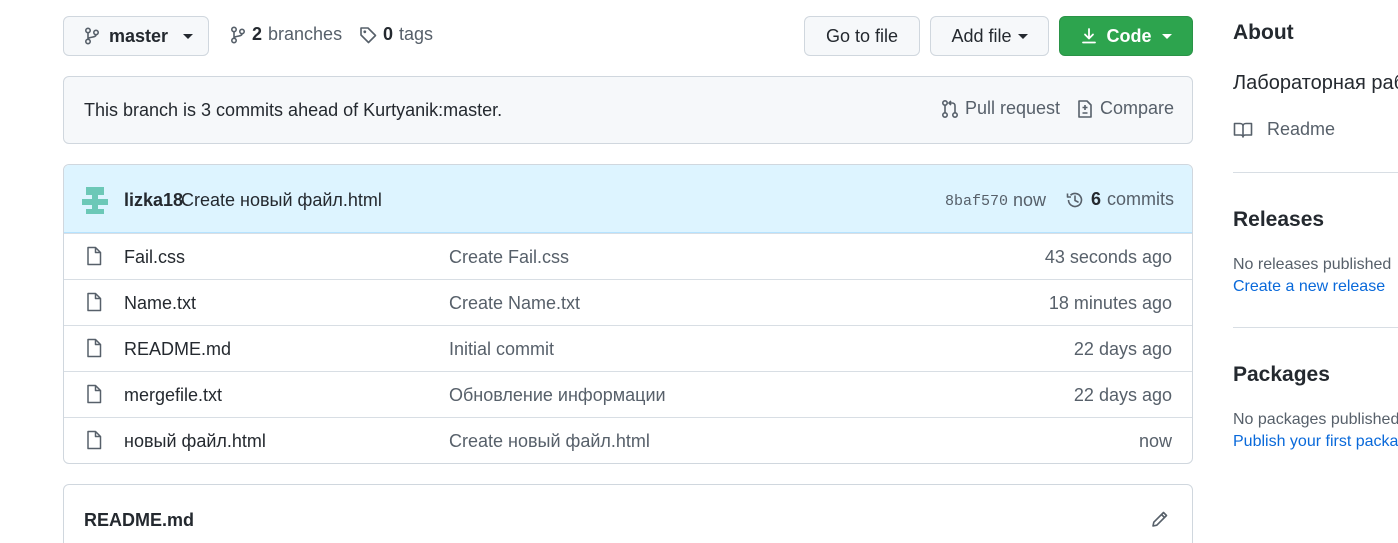  What do you see at coordinates (1075, 200) in the screenshot?
I see `history-icon` at bounding box center [1075, 200].